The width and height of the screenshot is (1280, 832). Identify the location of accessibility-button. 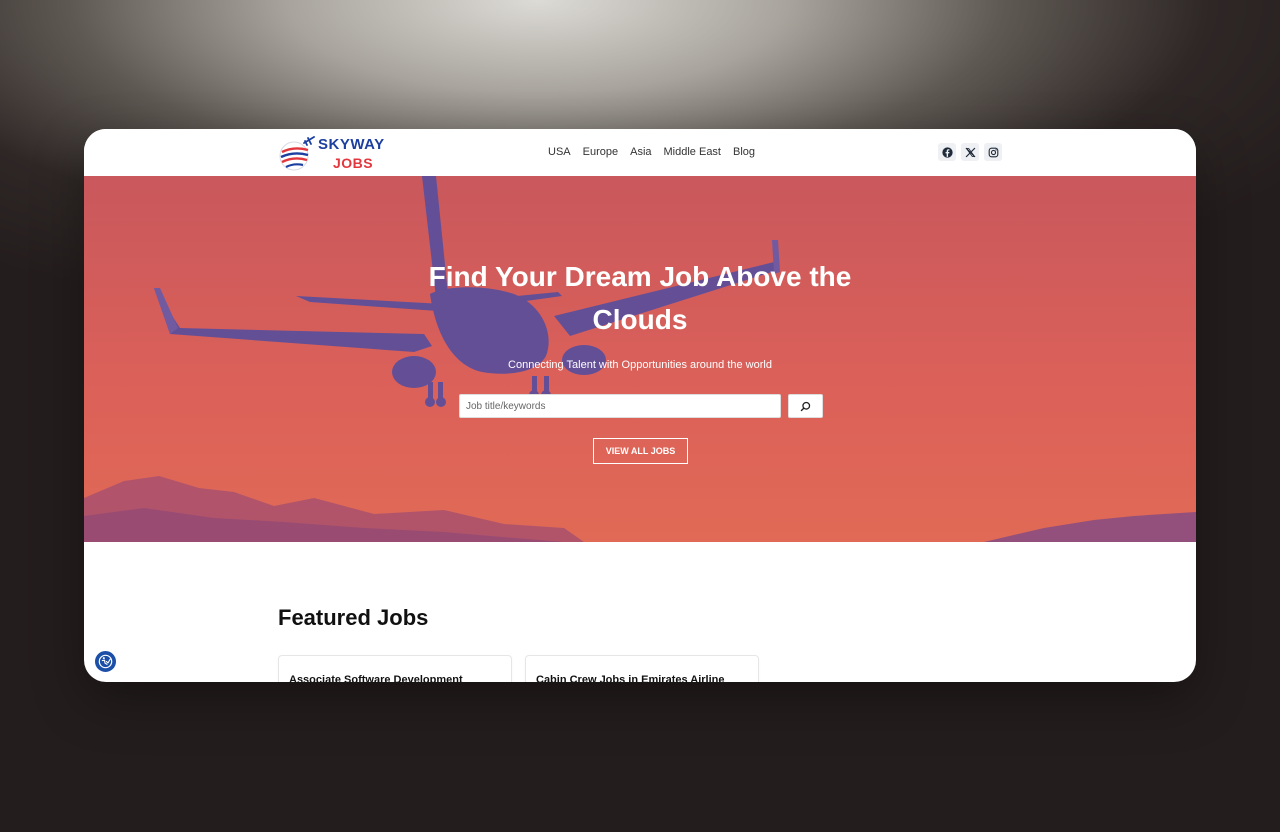
(105, 661).